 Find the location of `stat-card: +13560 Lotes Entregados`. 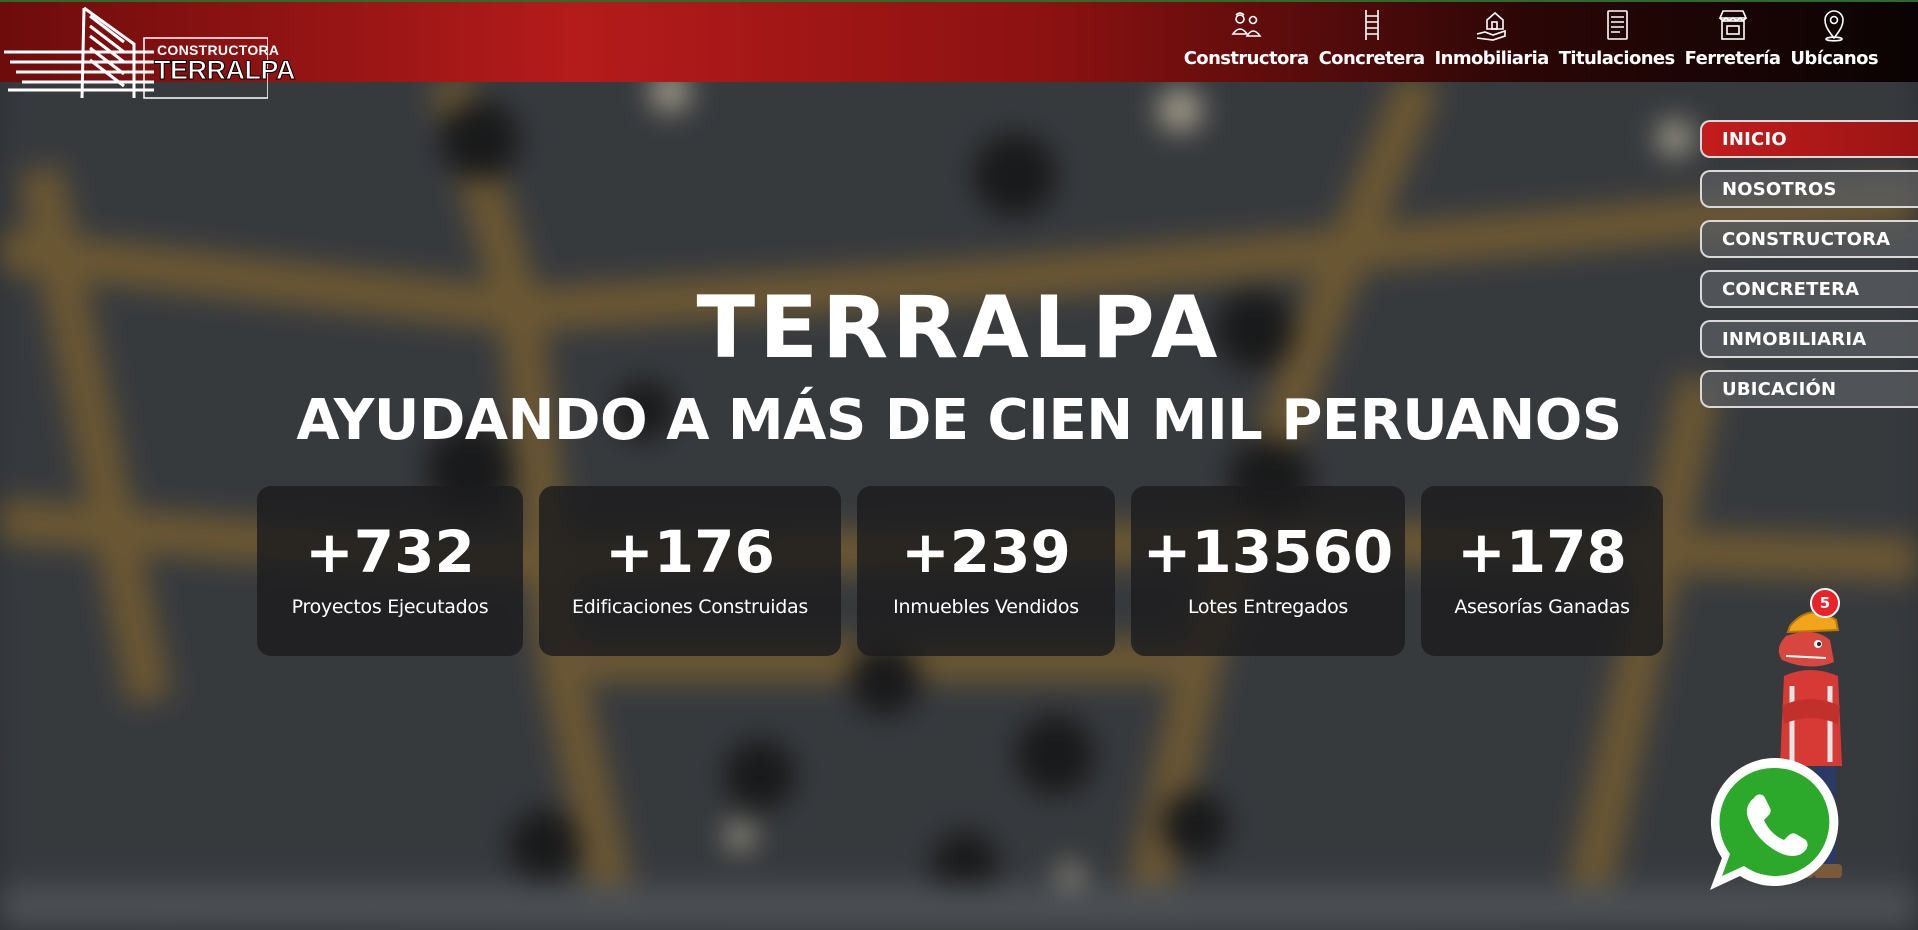

stat-card: +13560 Lotes Entregados is located at coordinates (1268, 571).